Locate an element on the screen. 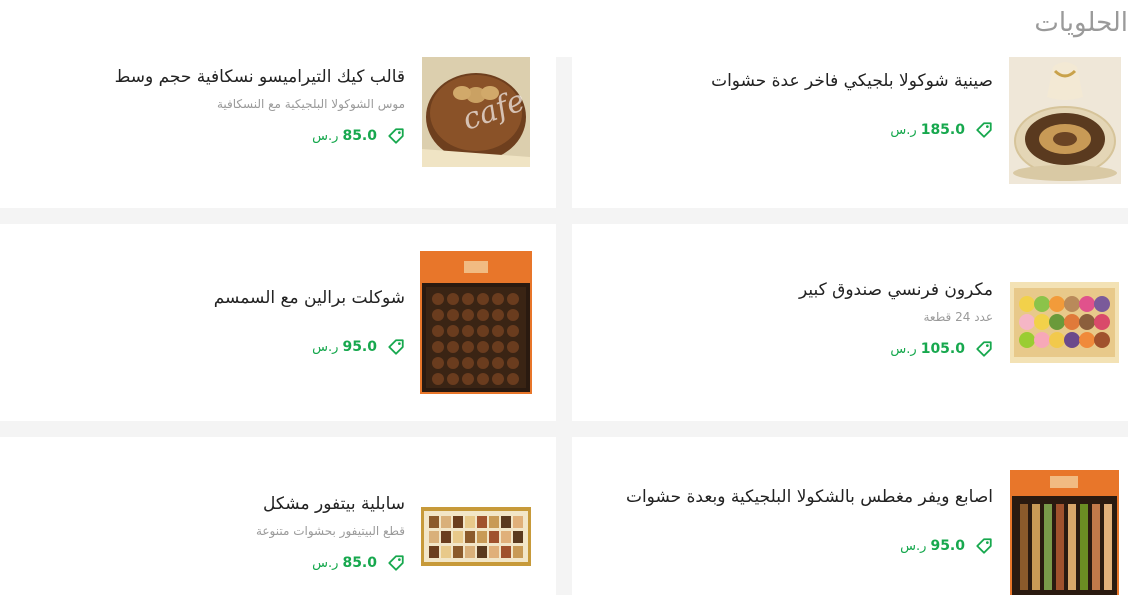 The height and width of the screenshot is (595, 1128). product-name: صينية شوكولا بلجيكي فاخر عدة حشوات is located at coordinates (793, 81).